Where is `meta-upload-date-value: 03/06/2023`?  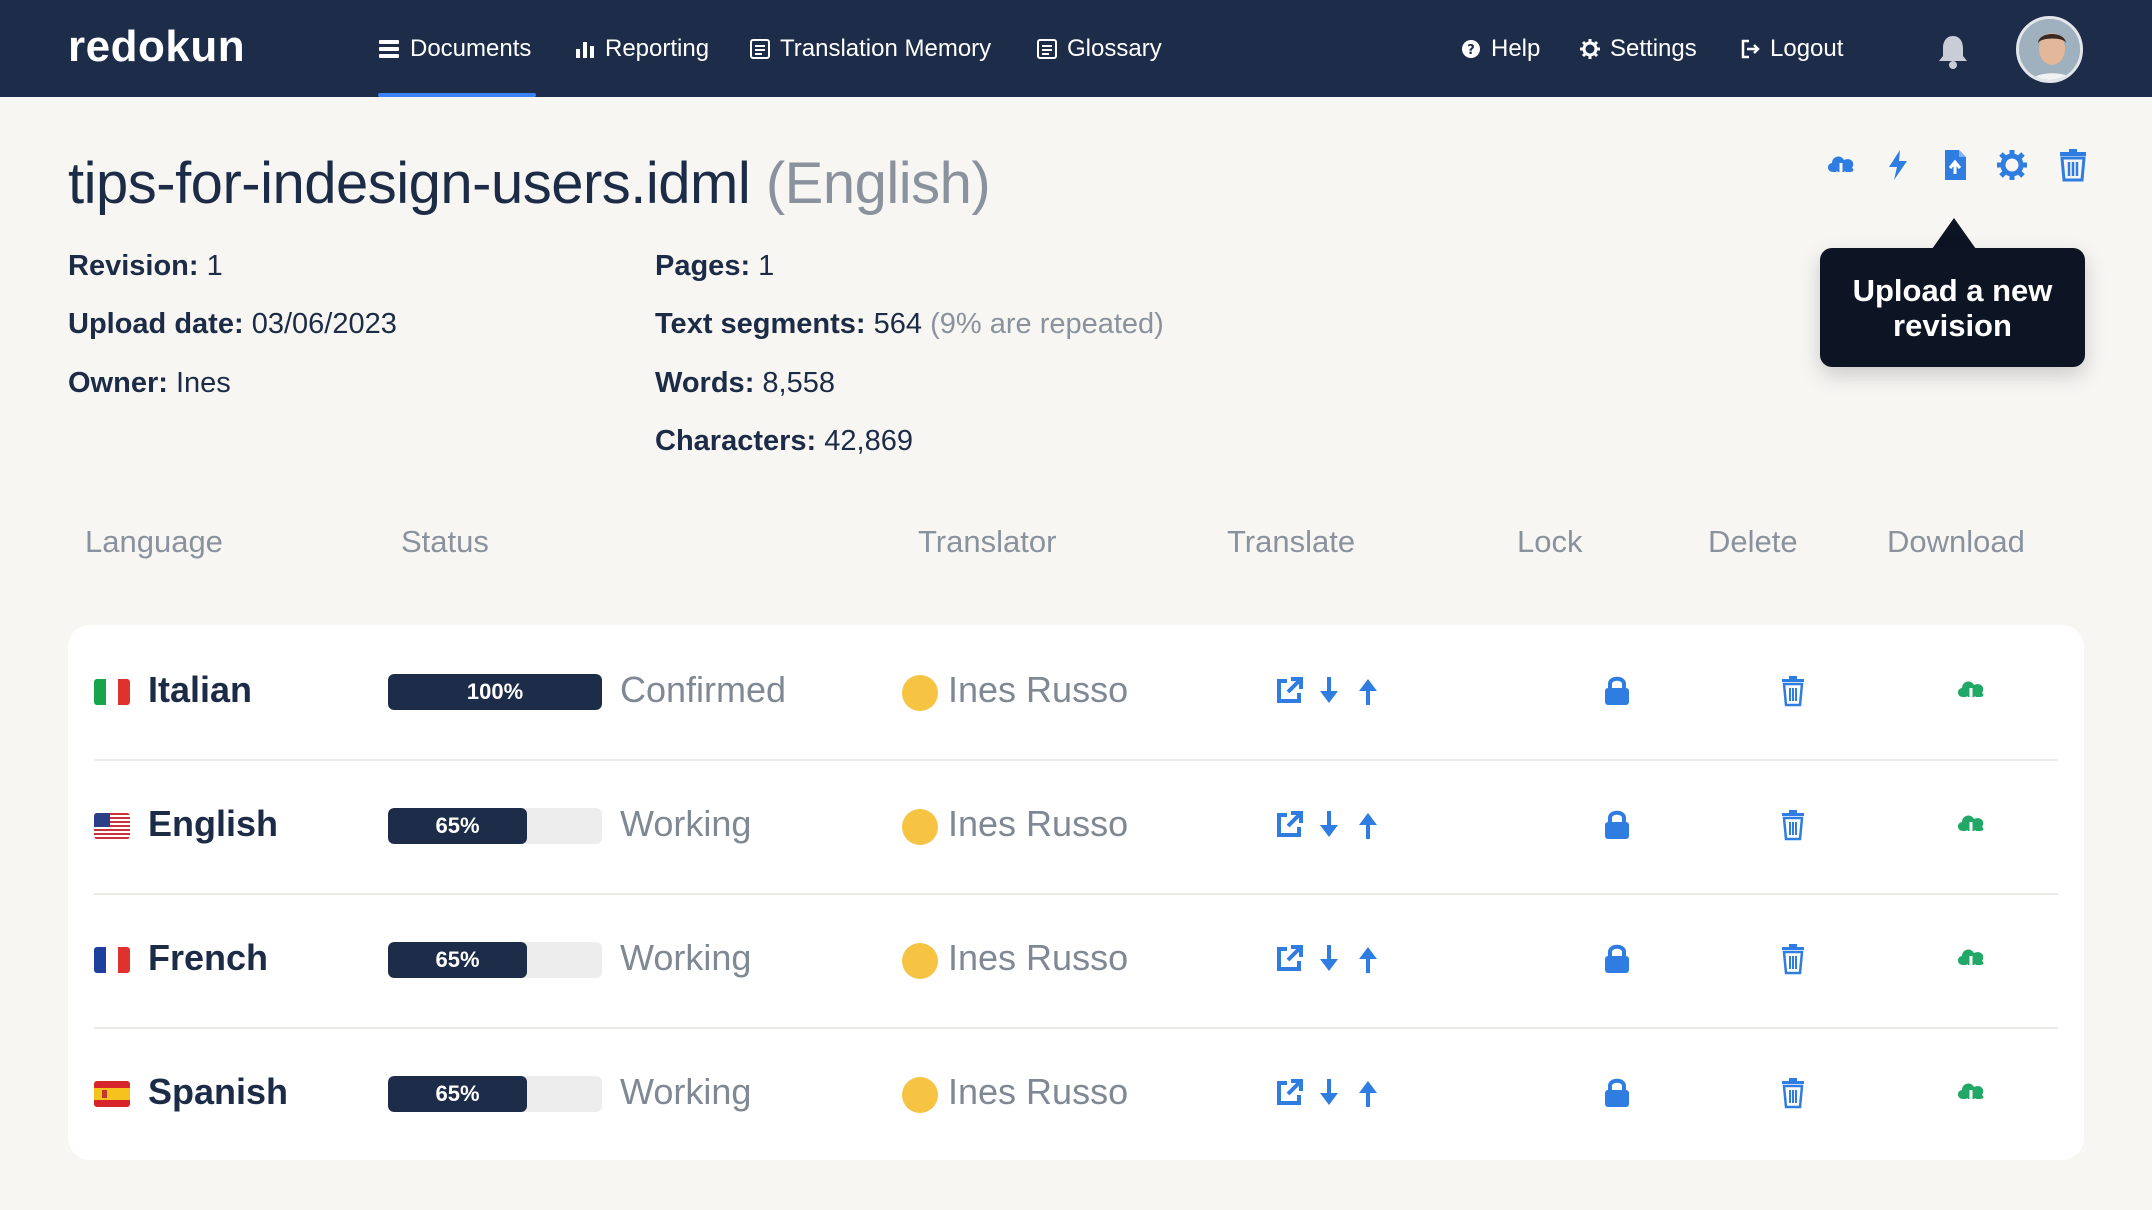
meta-upload-date-value: 03/06/2023 is located at coordinates (324, 324).